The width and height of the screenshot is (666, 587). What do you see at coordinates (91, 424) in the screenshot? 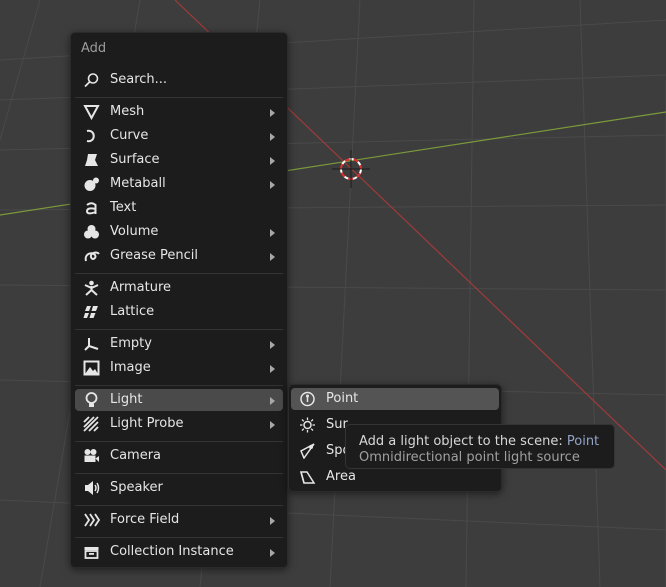
I see `light-probe-icon` at bounding box center [91, 424].